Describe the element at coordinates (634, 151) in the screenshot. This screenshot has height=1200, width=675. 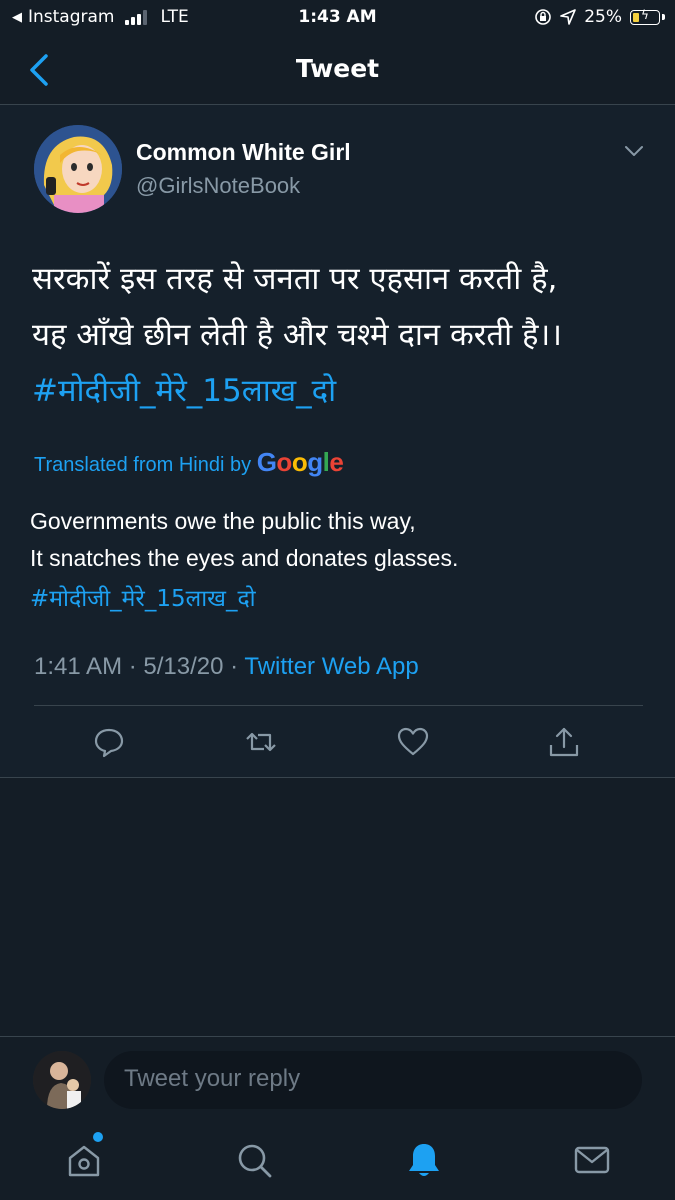
I see `chevron-down-icon` at that location.